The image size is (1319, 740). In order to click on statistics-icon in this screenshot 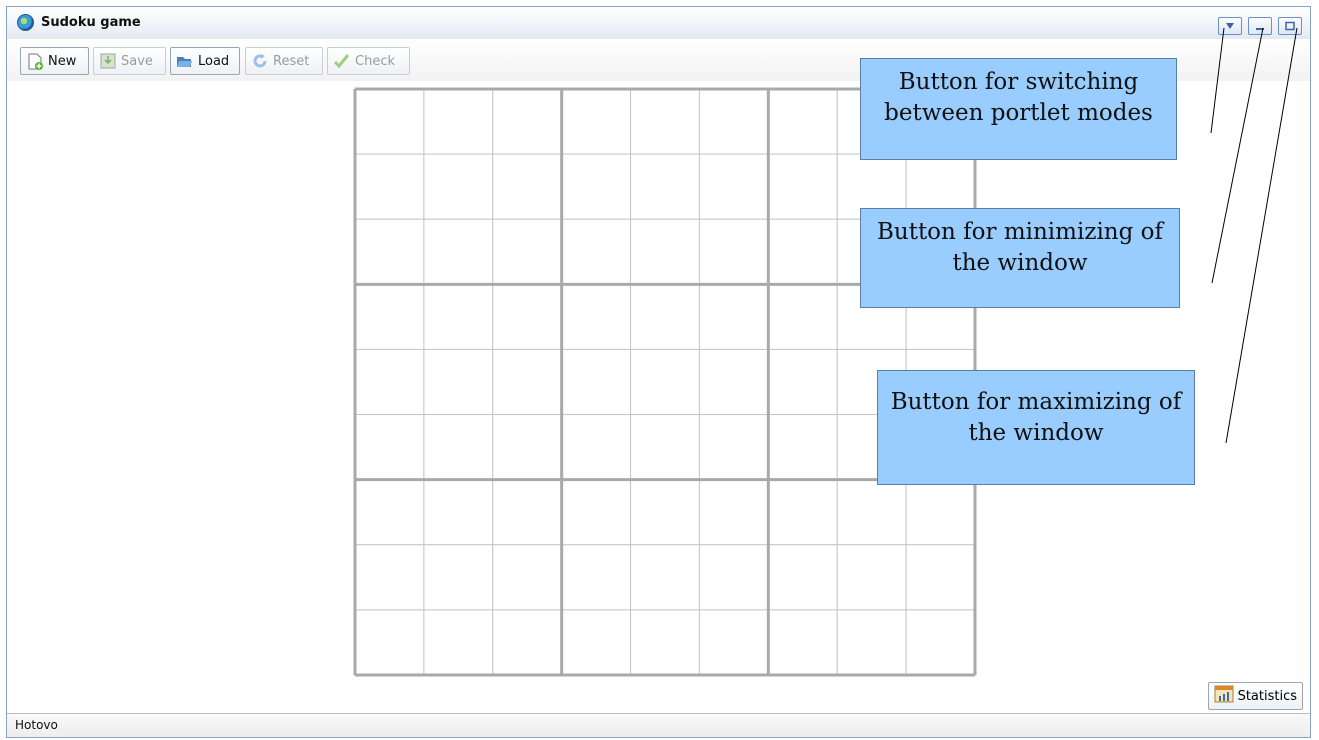, I will do `click(1224, 696)`.